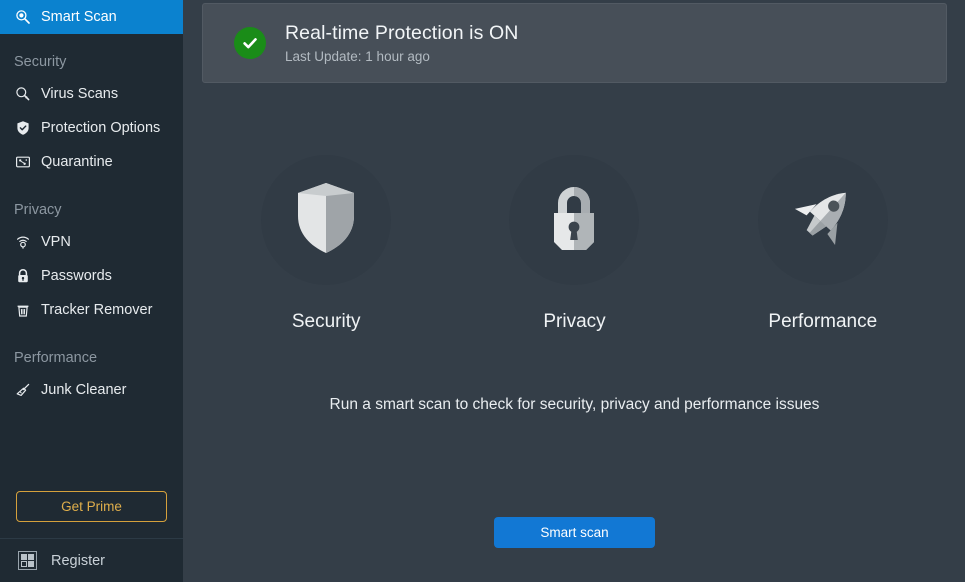 This screenshot has height=582, width=965. I want to click on sidebar-group-privacy: Privacy, so click(91, 210).